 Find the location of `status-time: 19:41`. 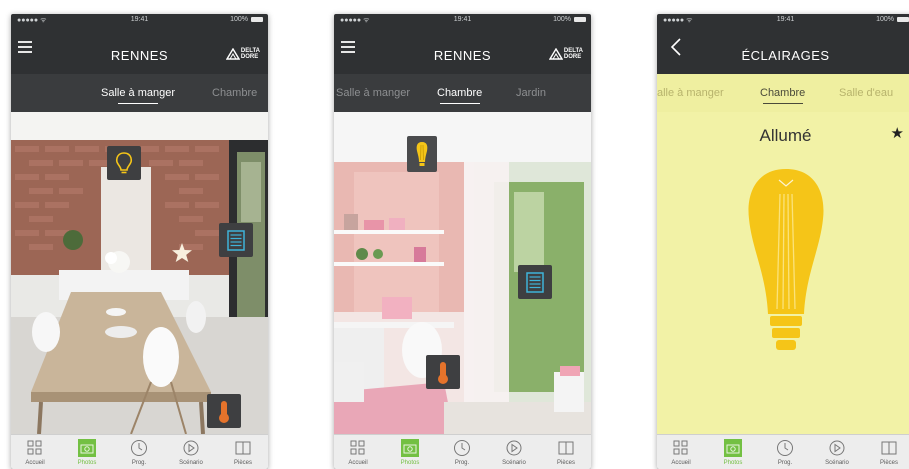

status-time: 19:41 is located at coordinates (785, 19).